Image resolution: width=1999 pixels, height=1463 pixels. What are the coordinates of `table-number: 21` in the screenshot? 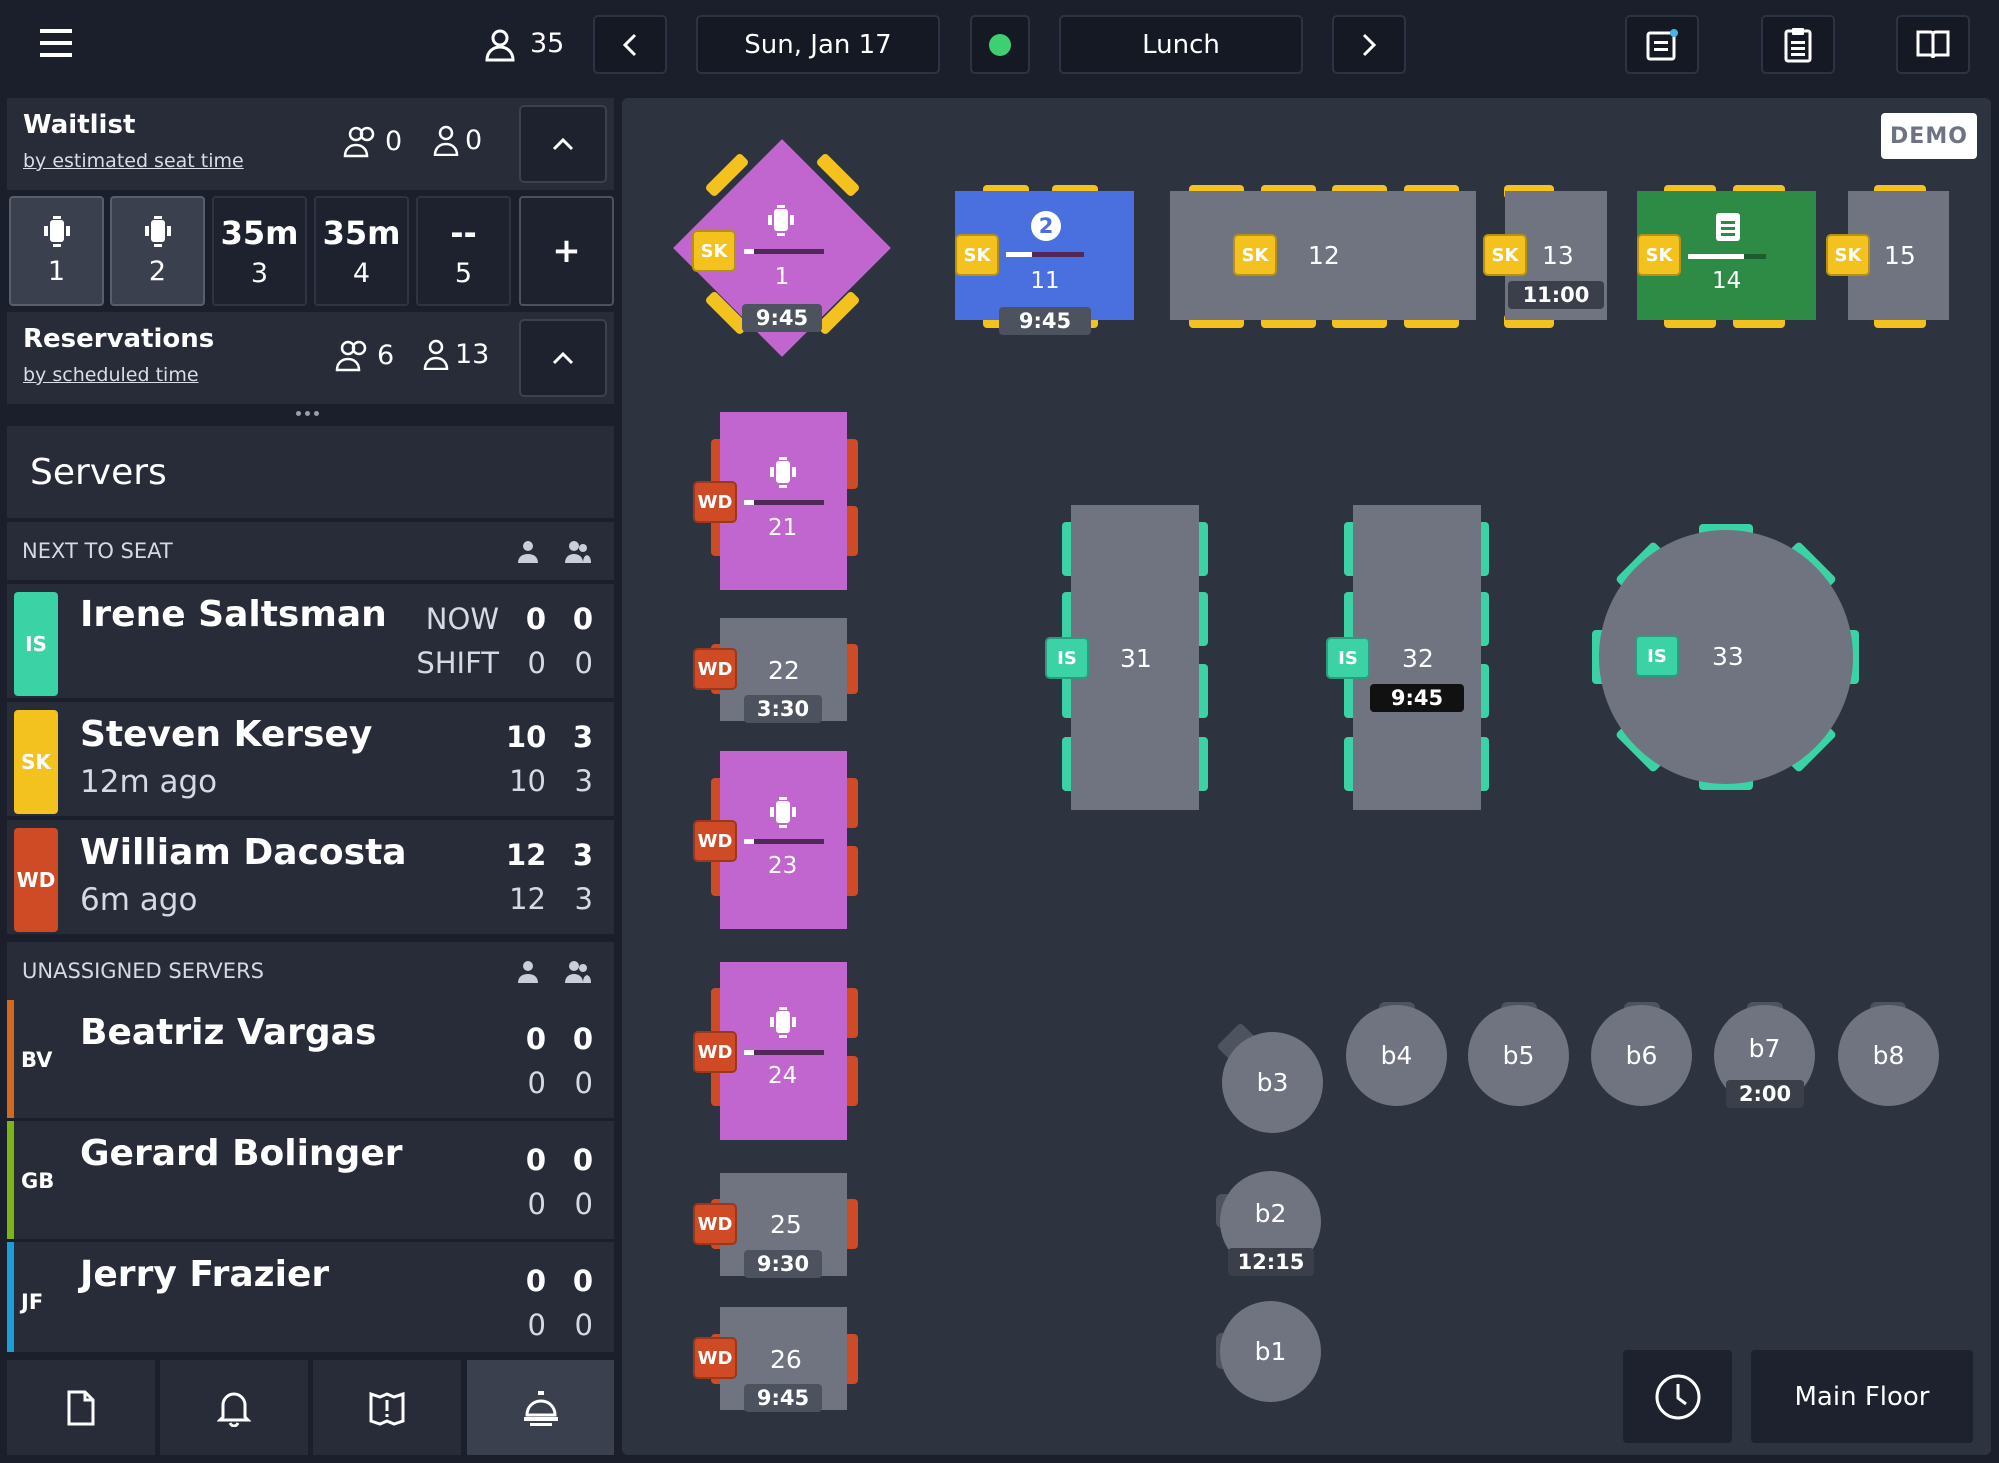 It's located at (783, 528).